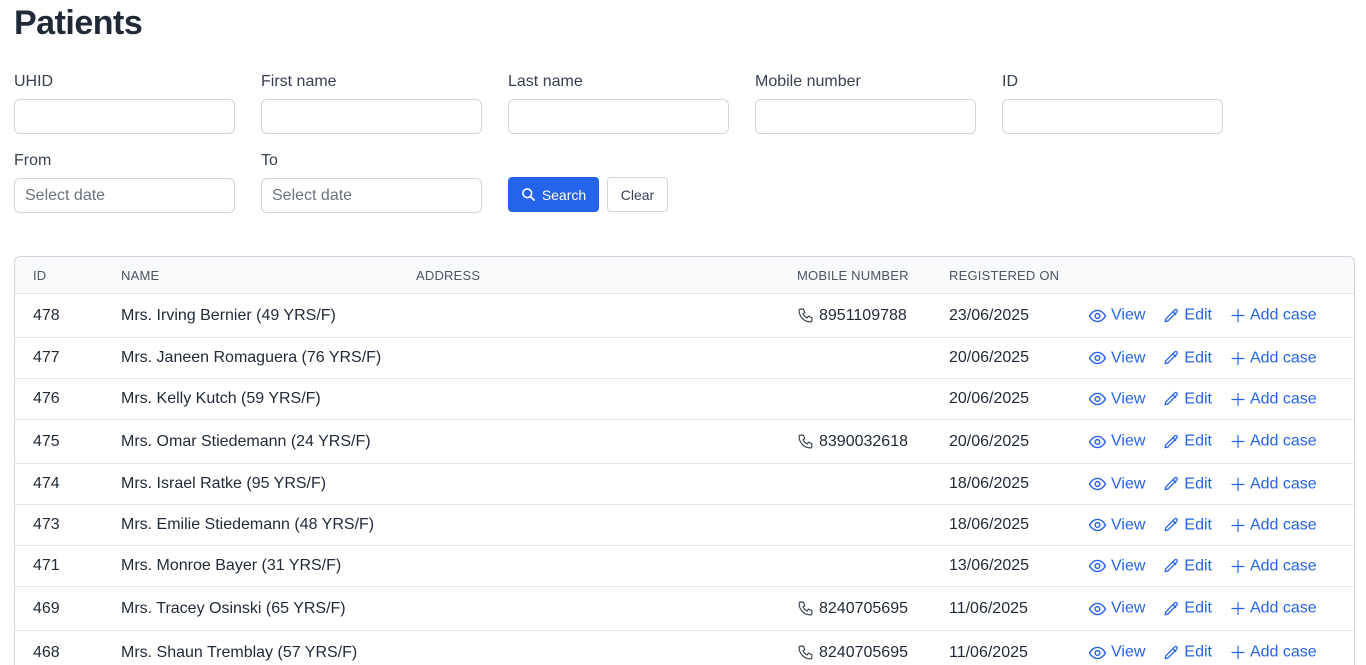 The image size is (1366, 665). What do you see at coordinates (221, 398) in the screenshot?
I see `row-name: Mrs. Kelly Kutch (59 YRS/F)` at bounding box center [221, 398].